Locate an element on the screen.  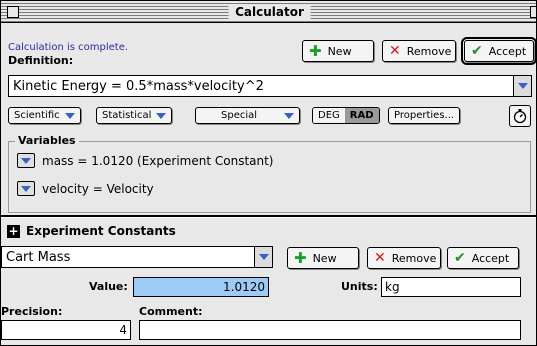
statistical-popup: Statistical is located at coordinates (134, 115).